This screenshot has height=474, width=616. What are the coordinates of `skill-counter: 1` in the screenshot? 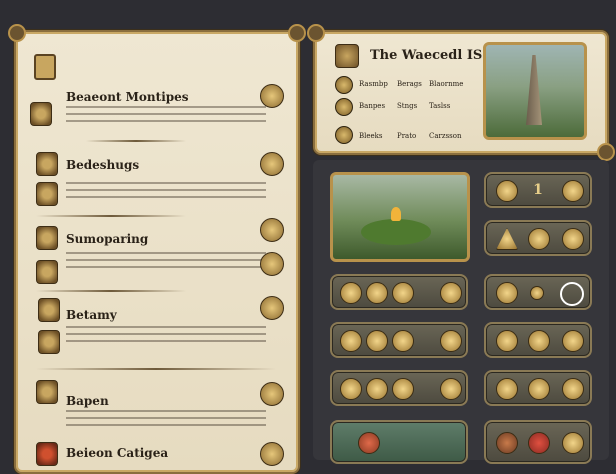 It's located at (538, 190).